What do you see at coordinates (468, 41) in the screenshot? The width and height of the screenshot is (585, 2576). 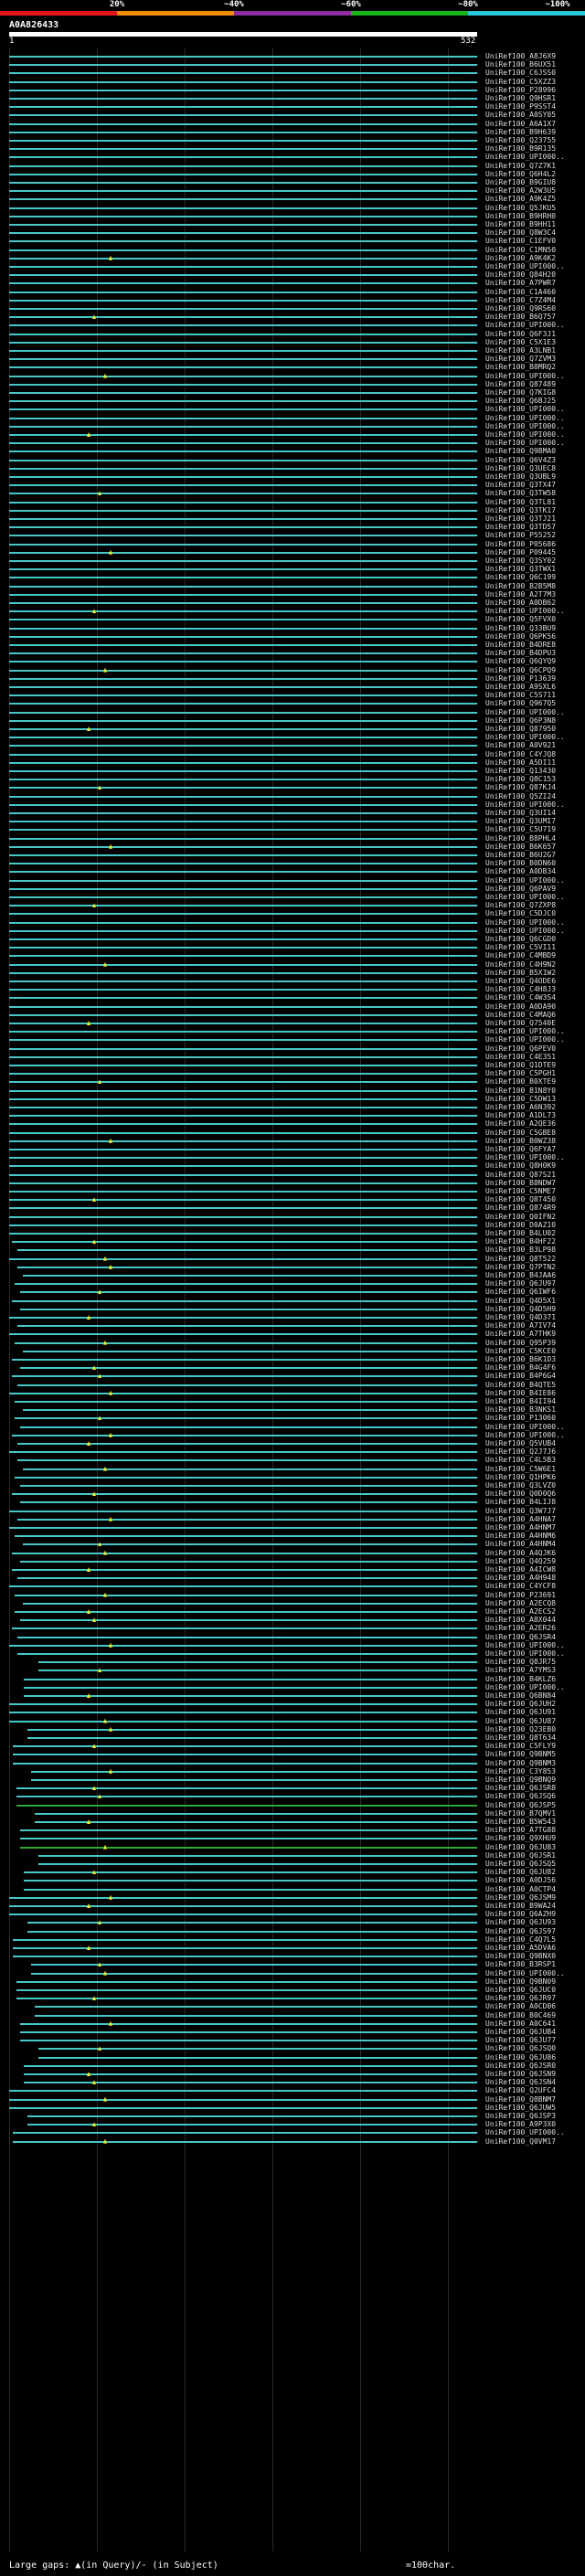 I see `query-end-position: 532` at bounding box center [468, 41].